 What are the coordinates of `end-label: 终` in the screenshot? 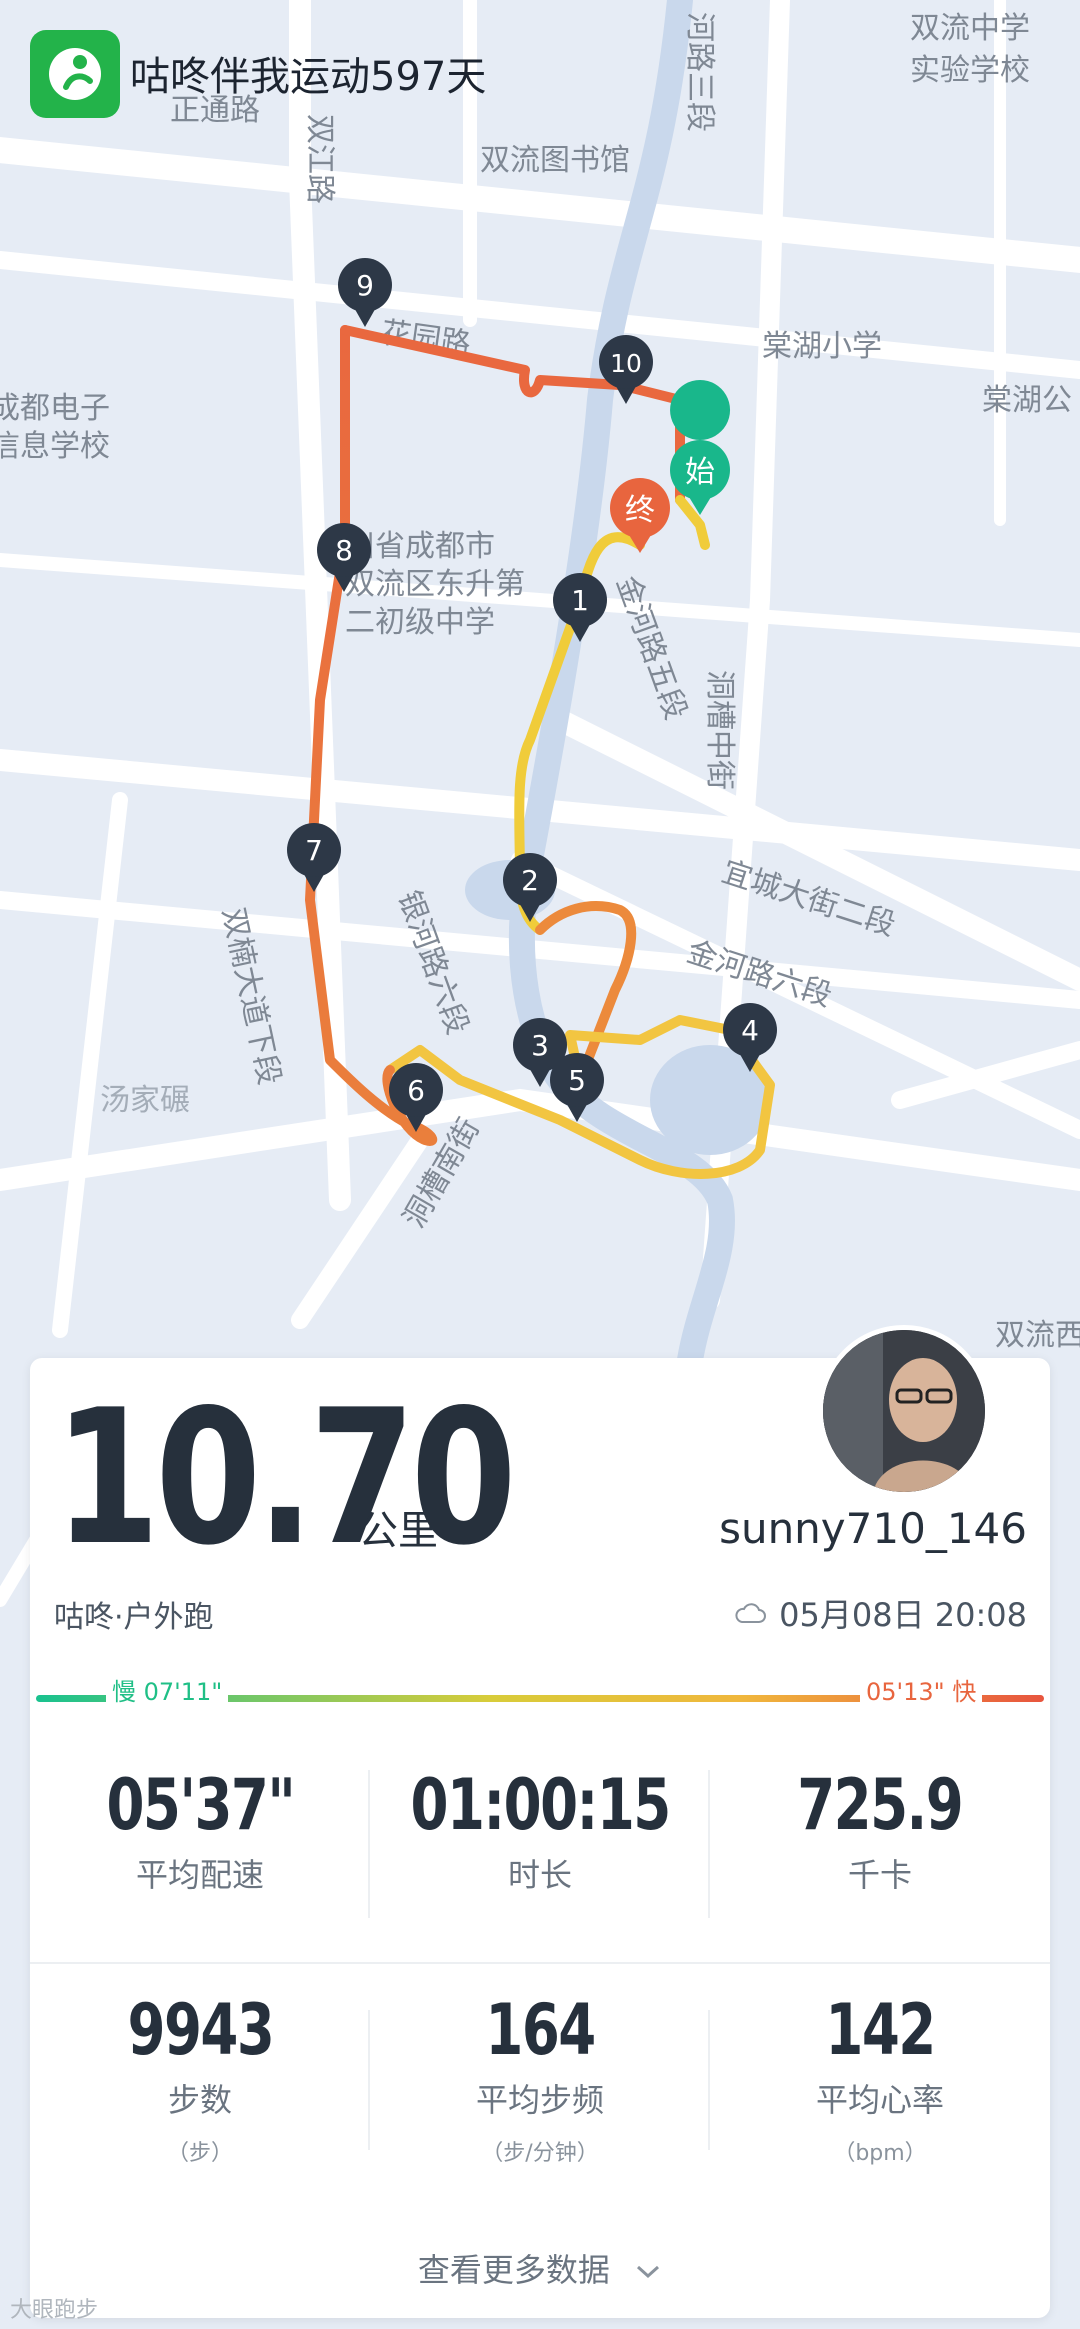 It's located at (640, 510).